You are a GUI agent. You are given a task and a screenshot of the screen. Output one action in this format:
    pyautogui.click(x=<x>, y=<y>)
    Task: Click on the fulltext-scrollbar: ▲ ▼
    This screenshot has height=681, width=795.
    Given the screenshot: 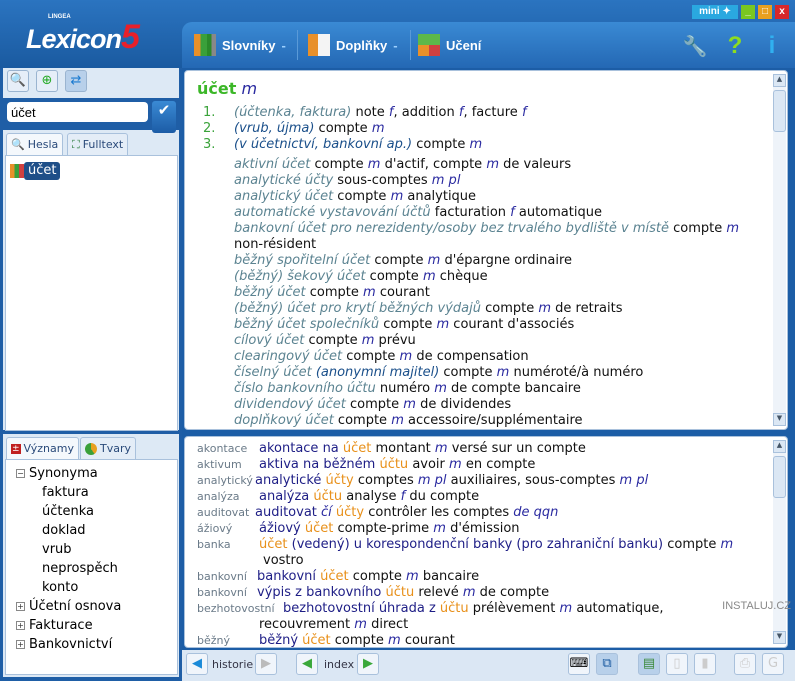 What is the action you would take?
    pyautogui.click(x=779, y=542)
    